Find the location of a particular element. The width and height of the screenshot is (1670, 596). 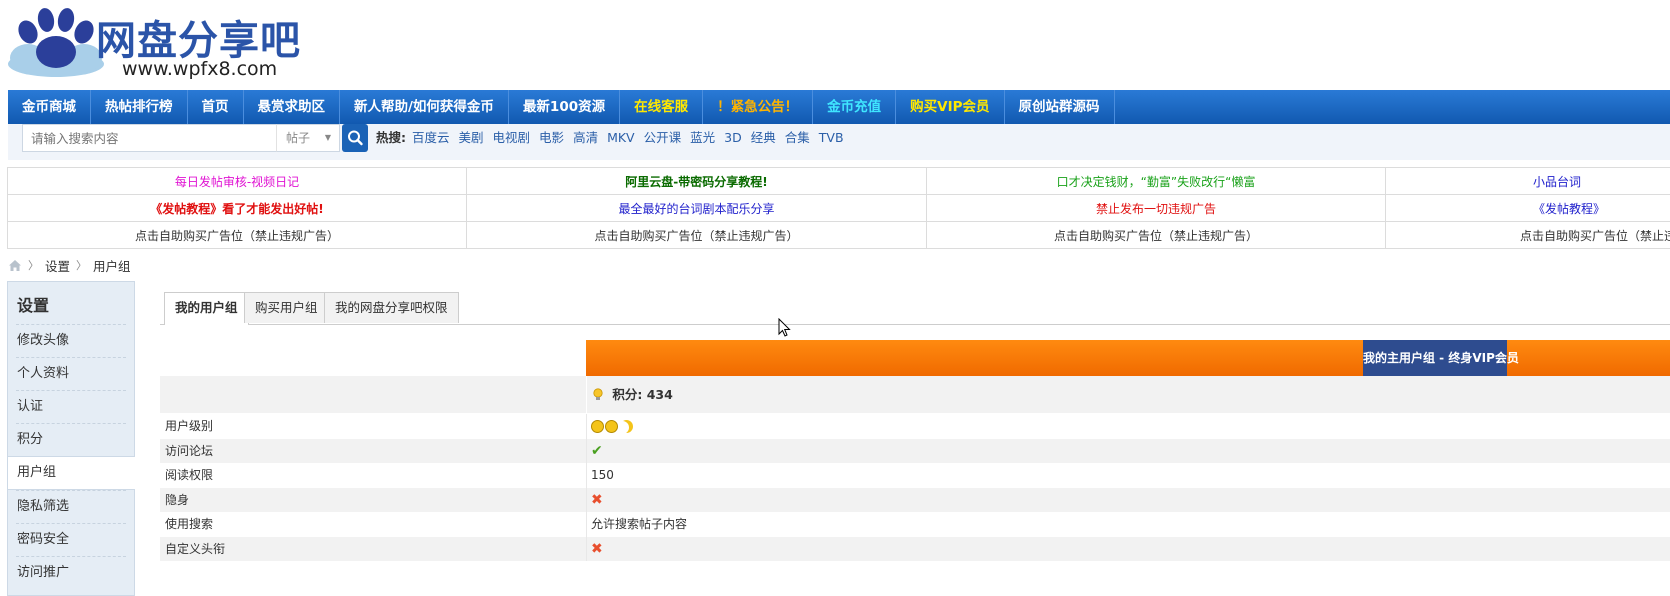

permission-label: 使用搜索 is located at coordinates (189, 524).